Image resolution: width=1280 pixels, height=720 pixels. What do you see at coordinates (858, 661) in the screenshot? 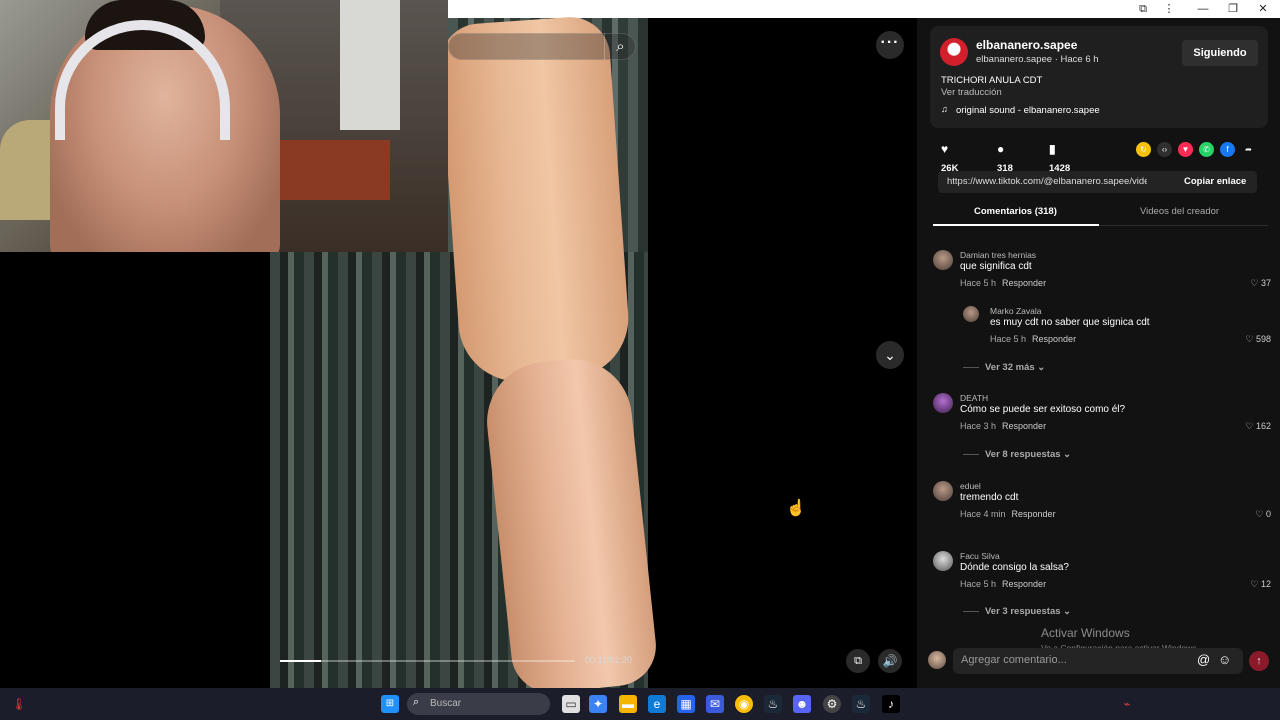
I see `picture-in-picture-icon: ⧉` at bounding box center [858, 661].